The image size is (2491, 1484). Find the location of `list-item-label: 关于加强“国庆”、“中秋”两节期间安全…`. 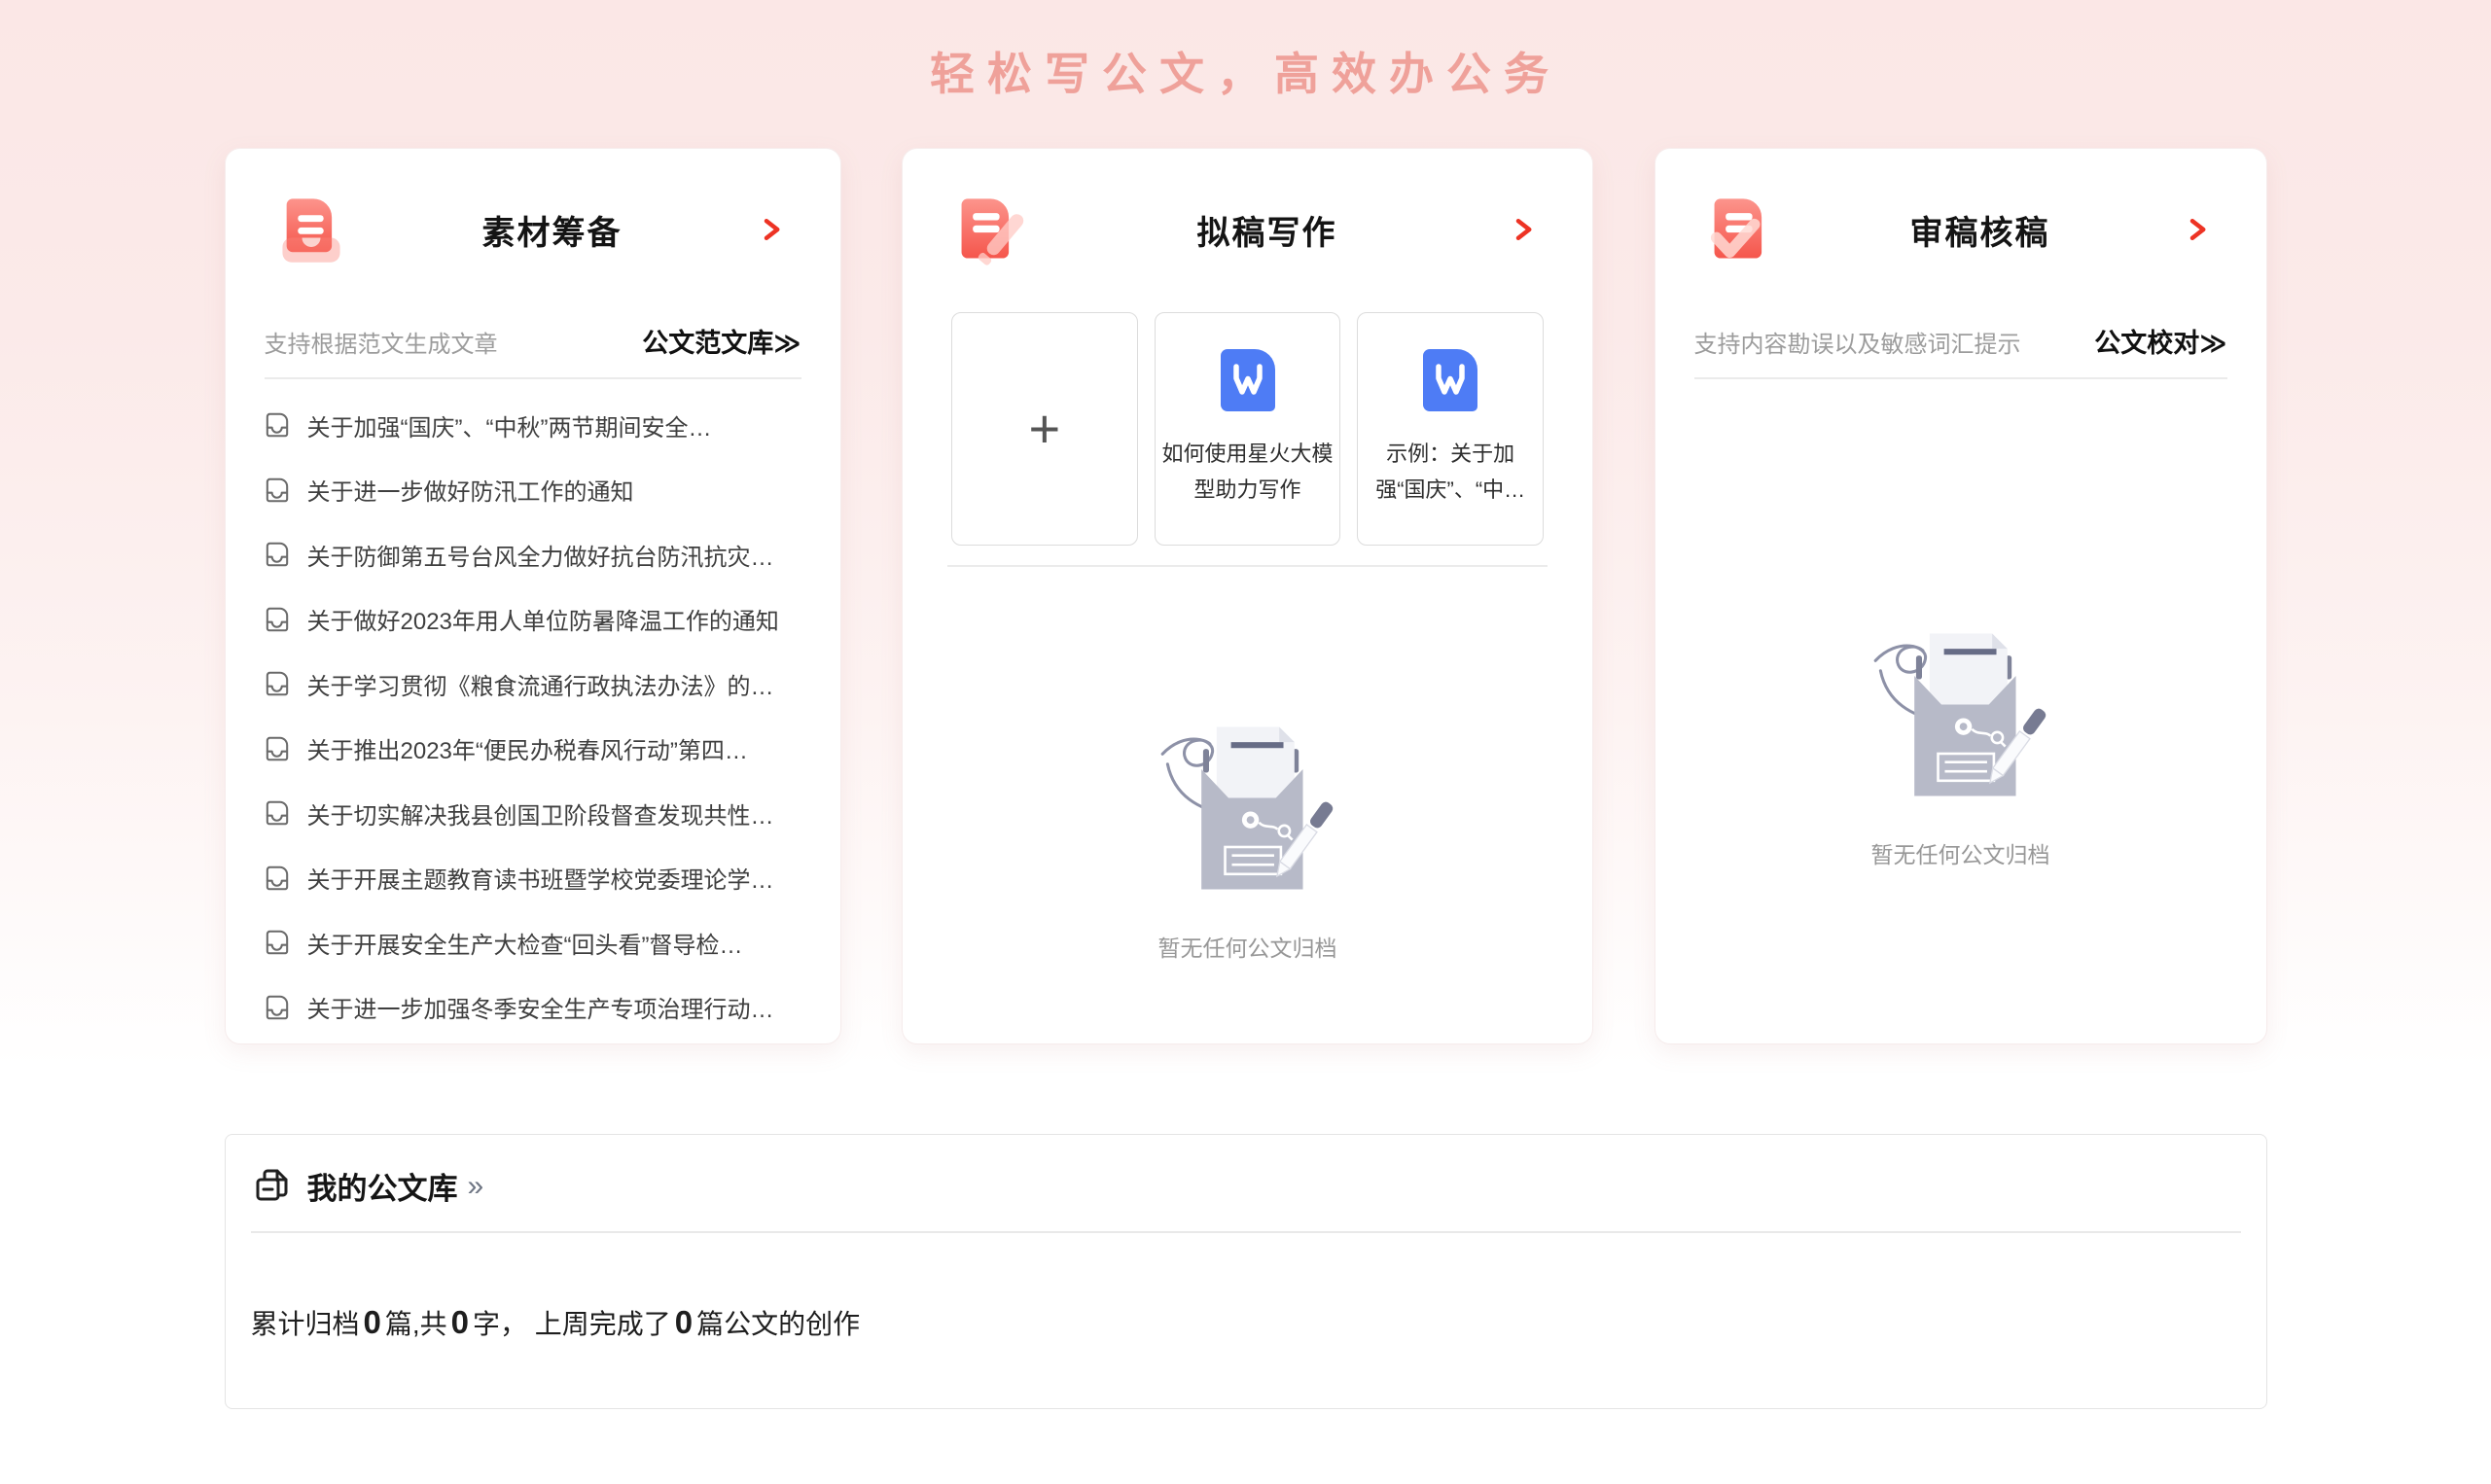

list-item-label: 关于加强“国庆”、“中秋”两节期间安全… is located at coordinates (509, 428).